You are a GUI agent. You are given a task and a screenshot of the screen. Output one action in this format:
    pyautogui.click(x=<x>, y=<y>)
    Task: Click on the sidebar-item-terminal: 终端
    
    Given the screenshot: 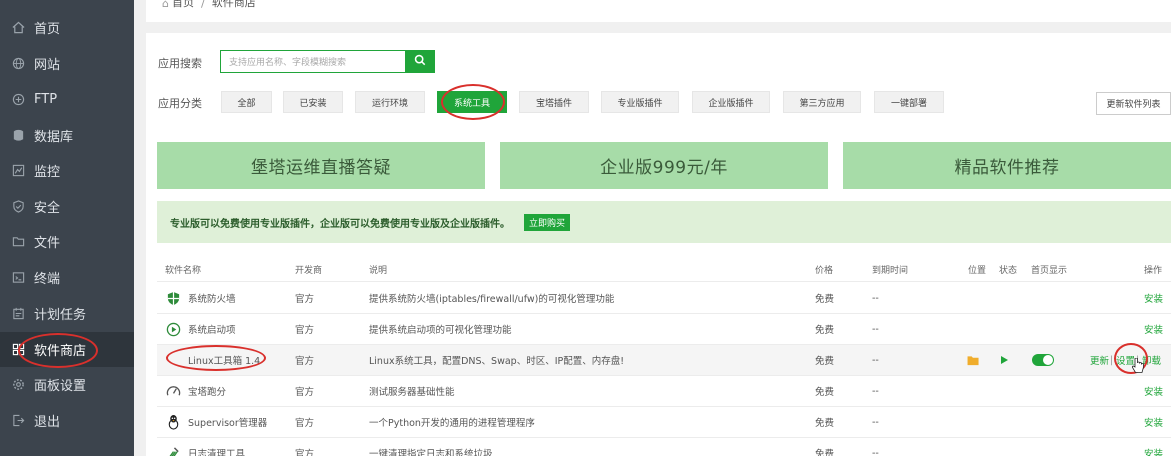 What is the action you would take?
    pyautogui.click(x=67, y=277)
    